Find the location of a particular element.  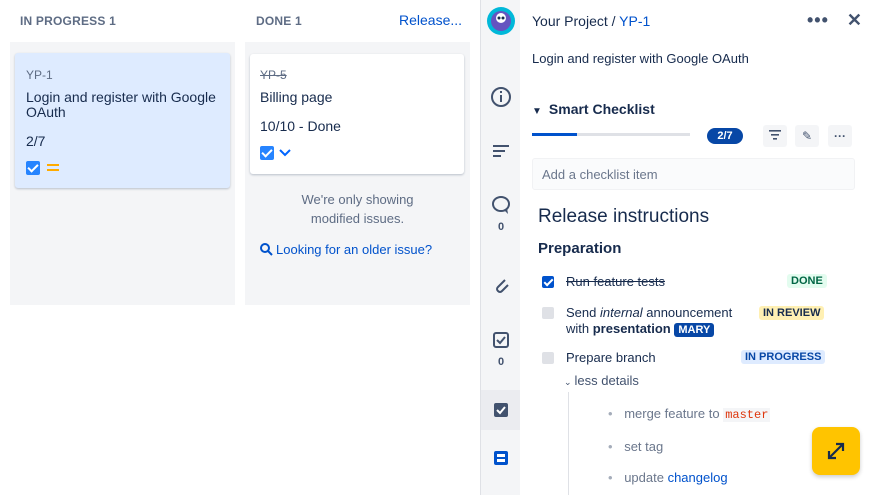

comment-count: 0 is located at coordinates (501, 227).